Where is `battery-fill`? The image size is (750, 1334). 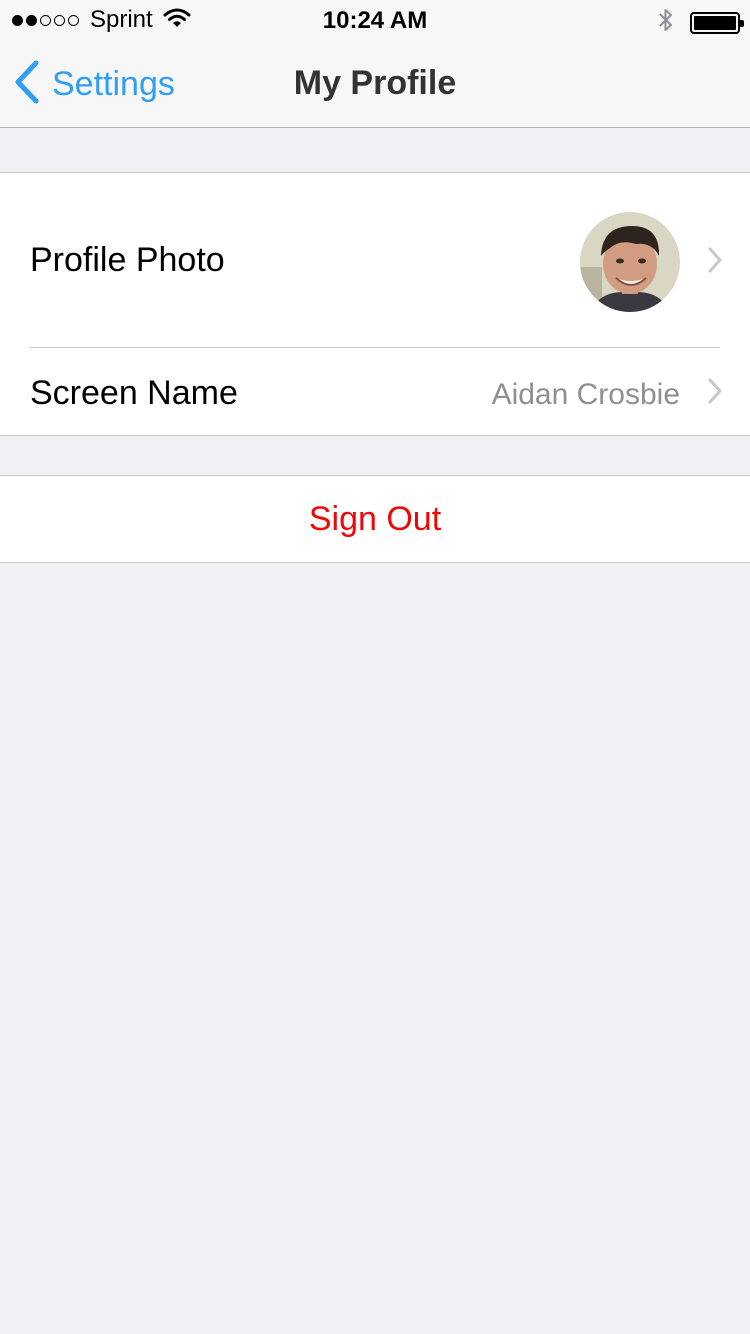 battery-fill is located at coordinates (715, 22).